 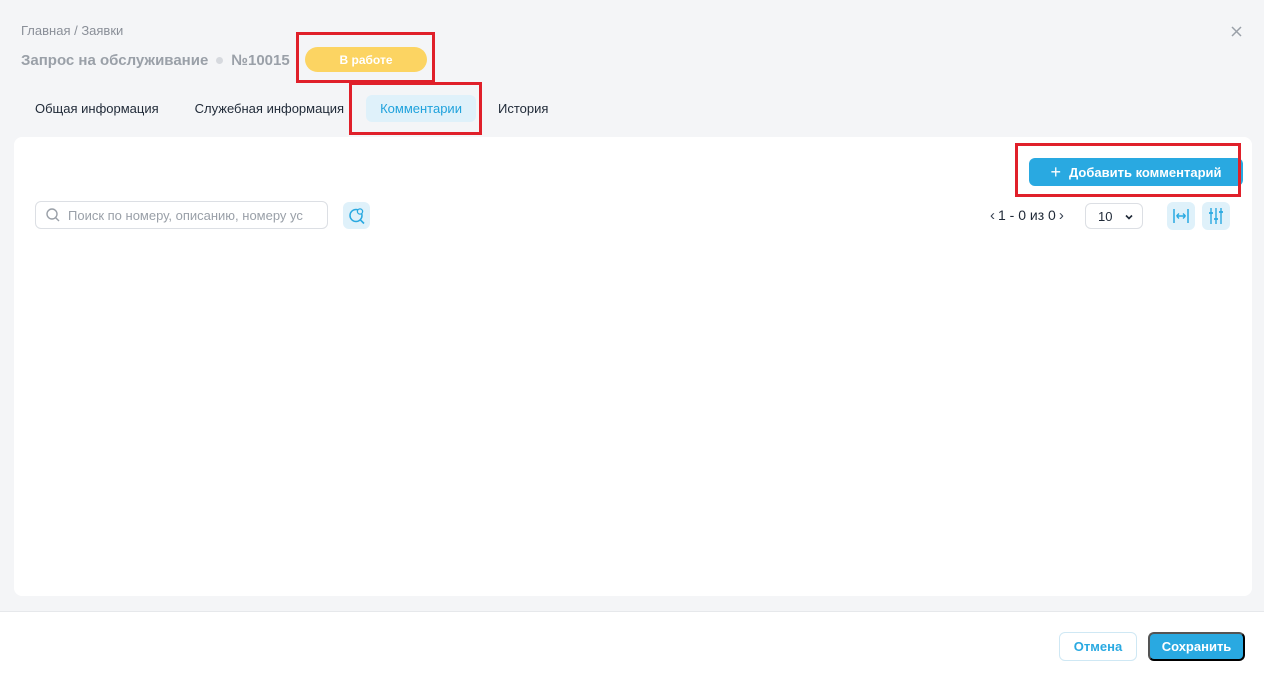 I want to click on search-icon, so click(x=53, y=215).